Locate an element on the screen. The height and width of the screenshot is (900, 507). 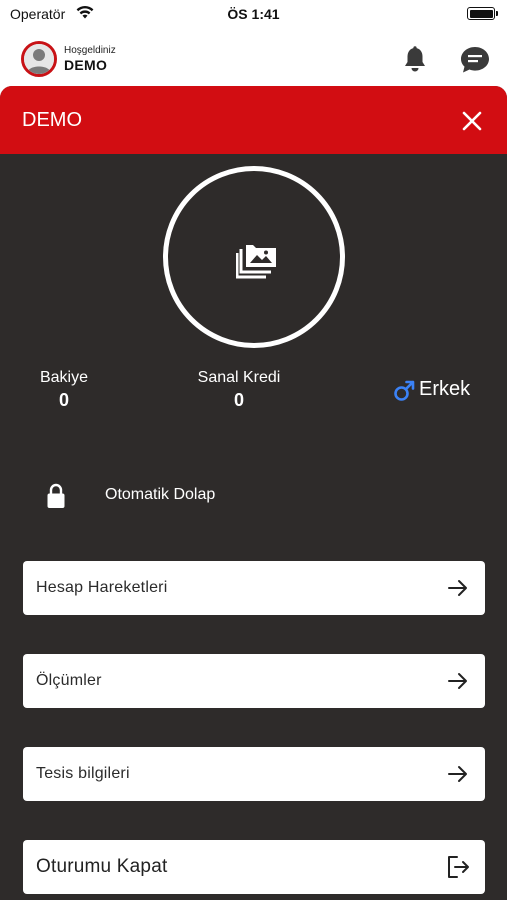
male-icon is located at coordinates (404, 390).